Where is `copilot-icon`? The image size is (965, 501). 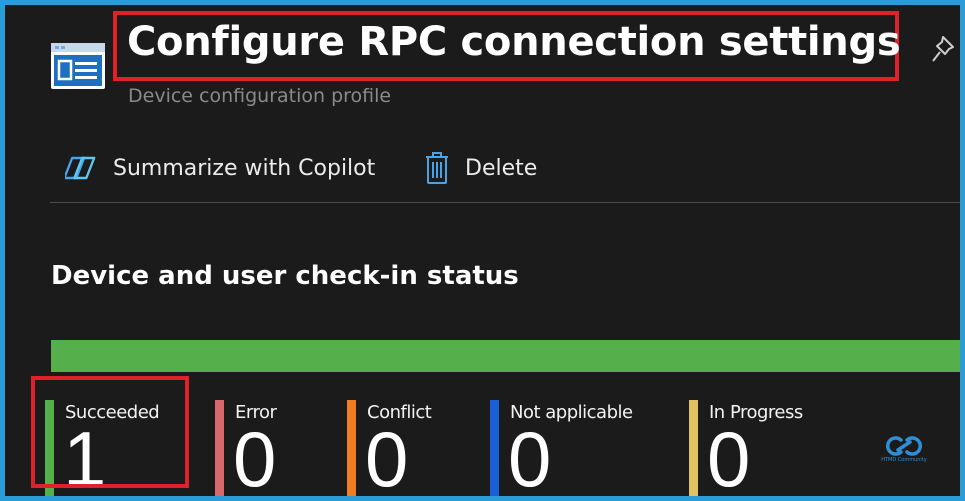
copilot-icon is located at coordinates (80, 168).